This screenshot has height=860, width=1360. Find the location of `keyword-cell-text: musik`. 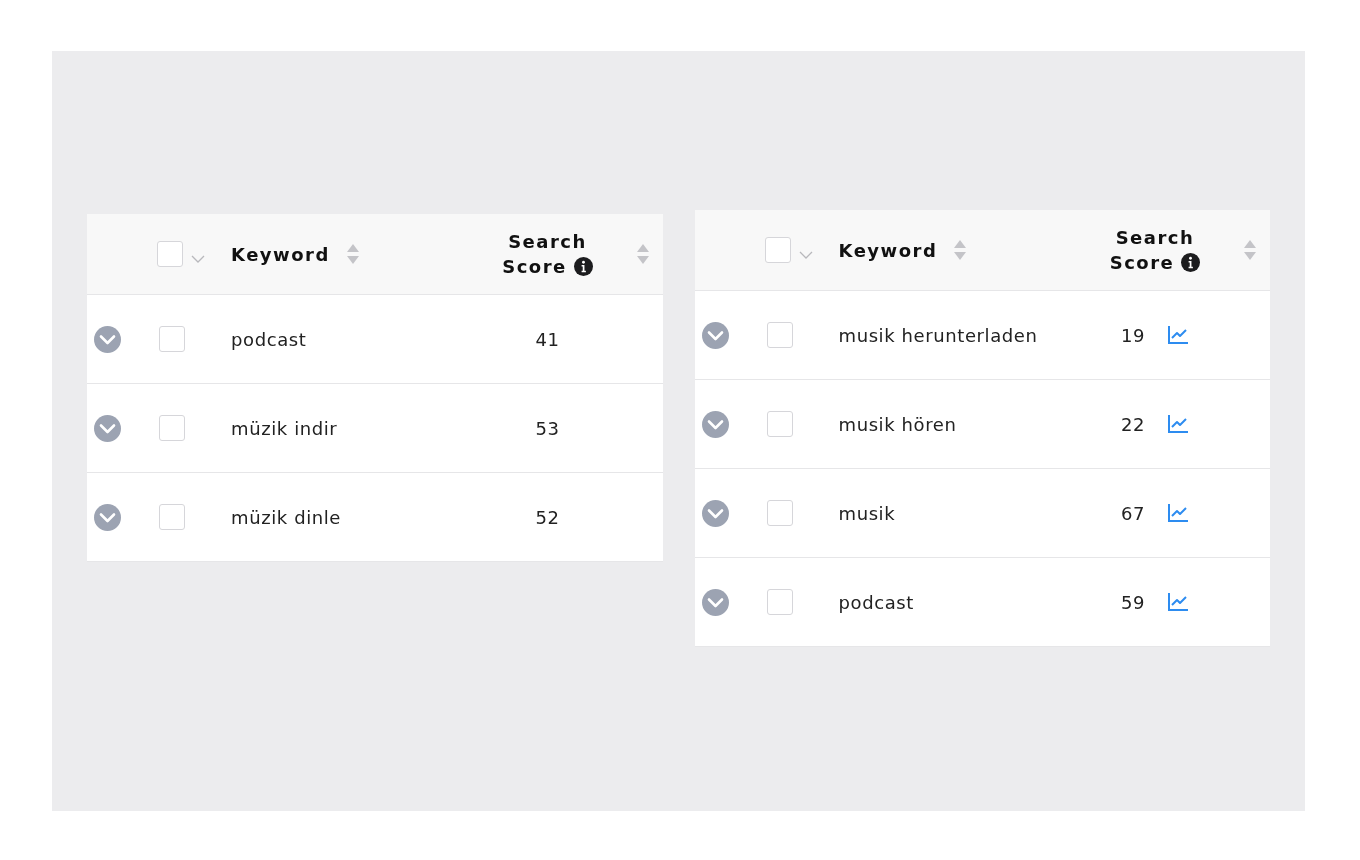

keyword-cell-text: musik is located at coordinates (867, 513).